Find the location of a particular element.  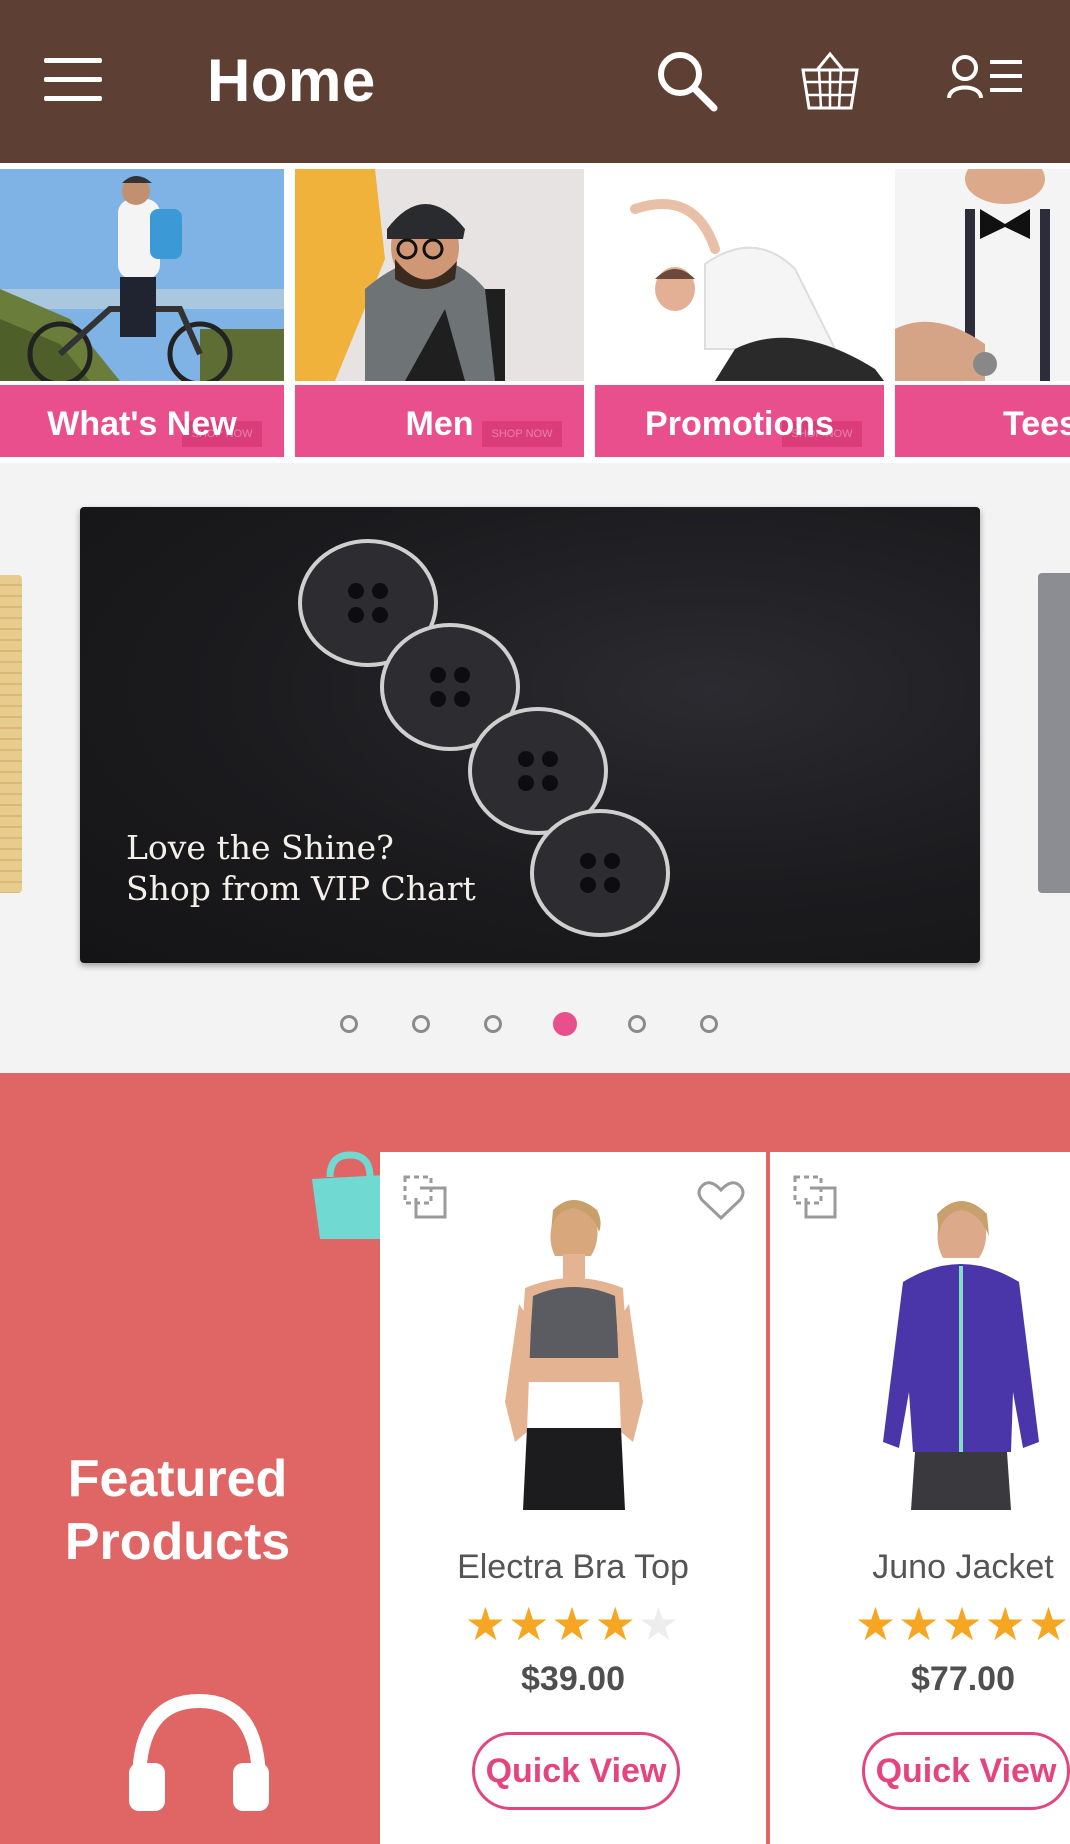

heart-icon is located at coordinates (721, 1200).